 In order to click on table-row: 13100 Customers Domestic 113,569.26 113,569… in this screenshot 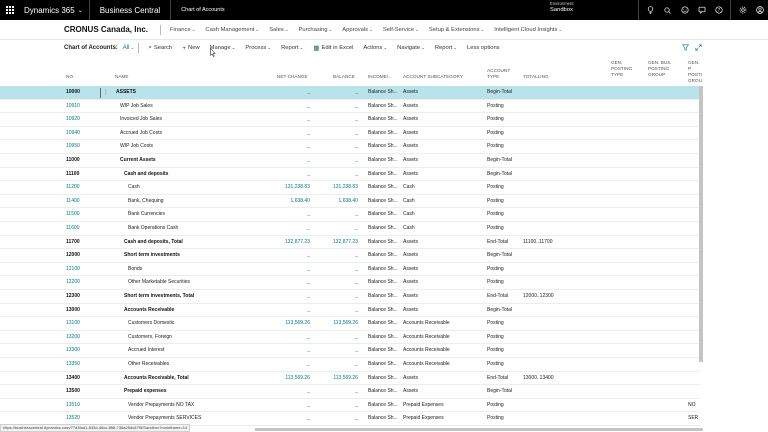, I will do `click(350, 324)`.